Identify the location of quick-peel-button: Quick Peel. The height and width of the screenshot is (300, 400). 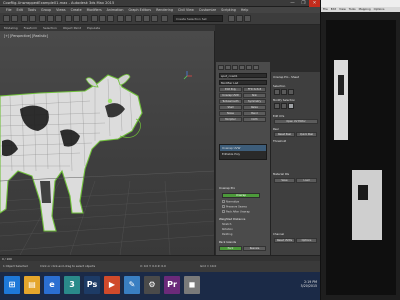
(306, 134).